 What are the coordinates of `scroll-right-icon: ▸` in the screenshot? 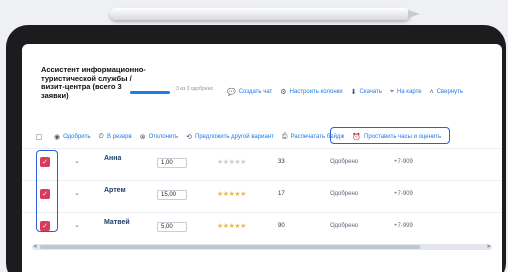 It's located at (489, 246).